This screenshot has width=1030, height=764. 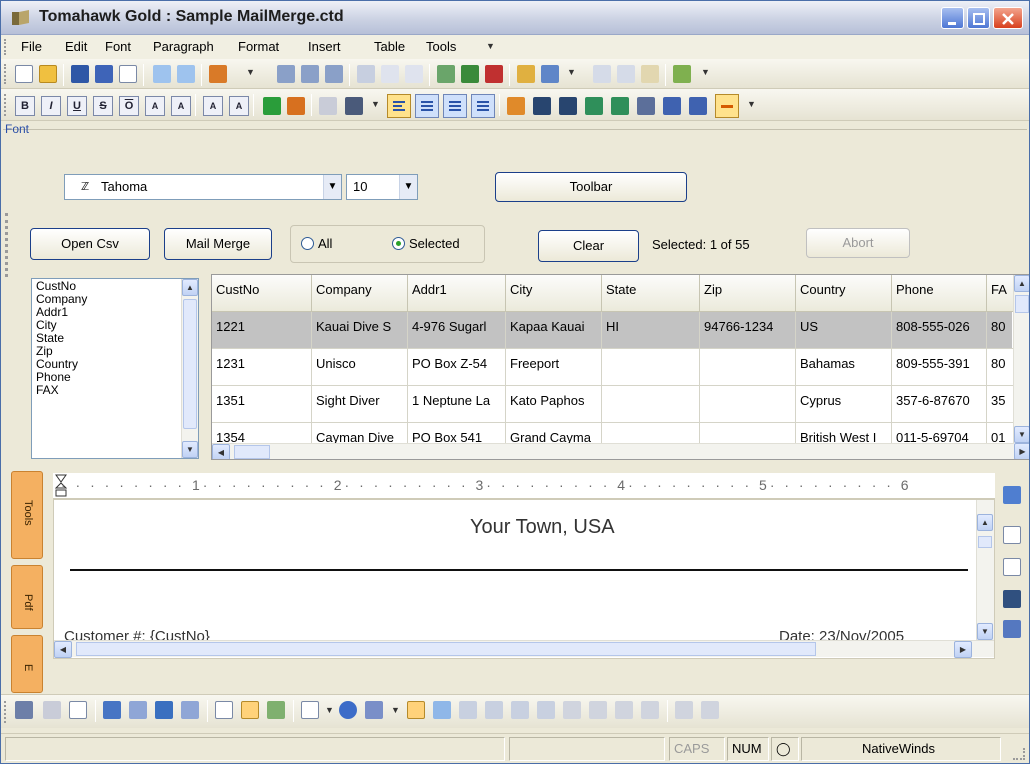 What do you see at coordinates (1012, 629) in the screenshot?
I see `list-field-icon` at bounding box center [1012, 629].